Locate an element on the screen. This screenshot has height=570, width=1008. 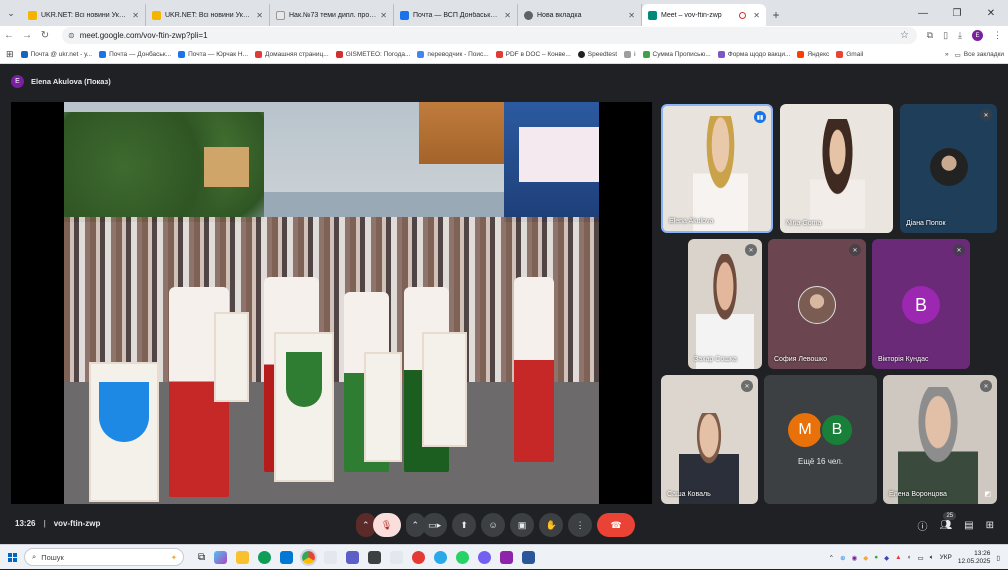
raise-hand-button: ✋ is located at coordinates (551, 525).